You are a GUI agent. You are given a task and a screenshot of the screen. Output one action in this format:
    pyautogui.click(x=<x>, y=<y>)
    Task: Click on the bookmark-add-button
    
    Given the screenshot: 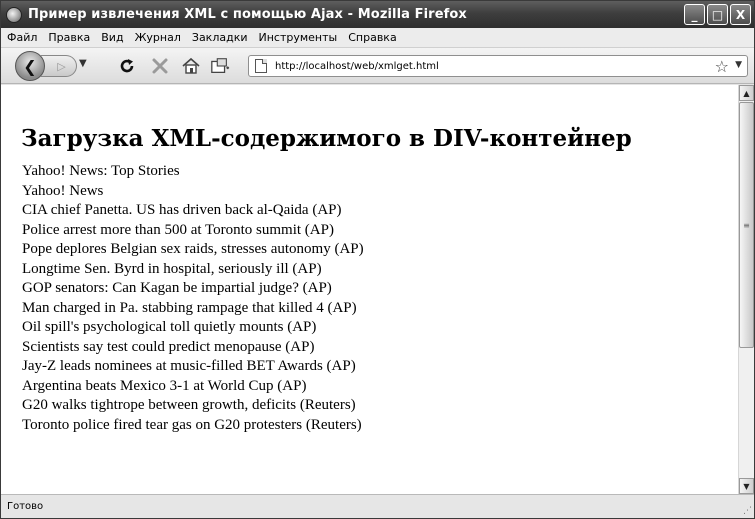 What is the action you would take?
    pyautogui.click(x=220, y=66)
    